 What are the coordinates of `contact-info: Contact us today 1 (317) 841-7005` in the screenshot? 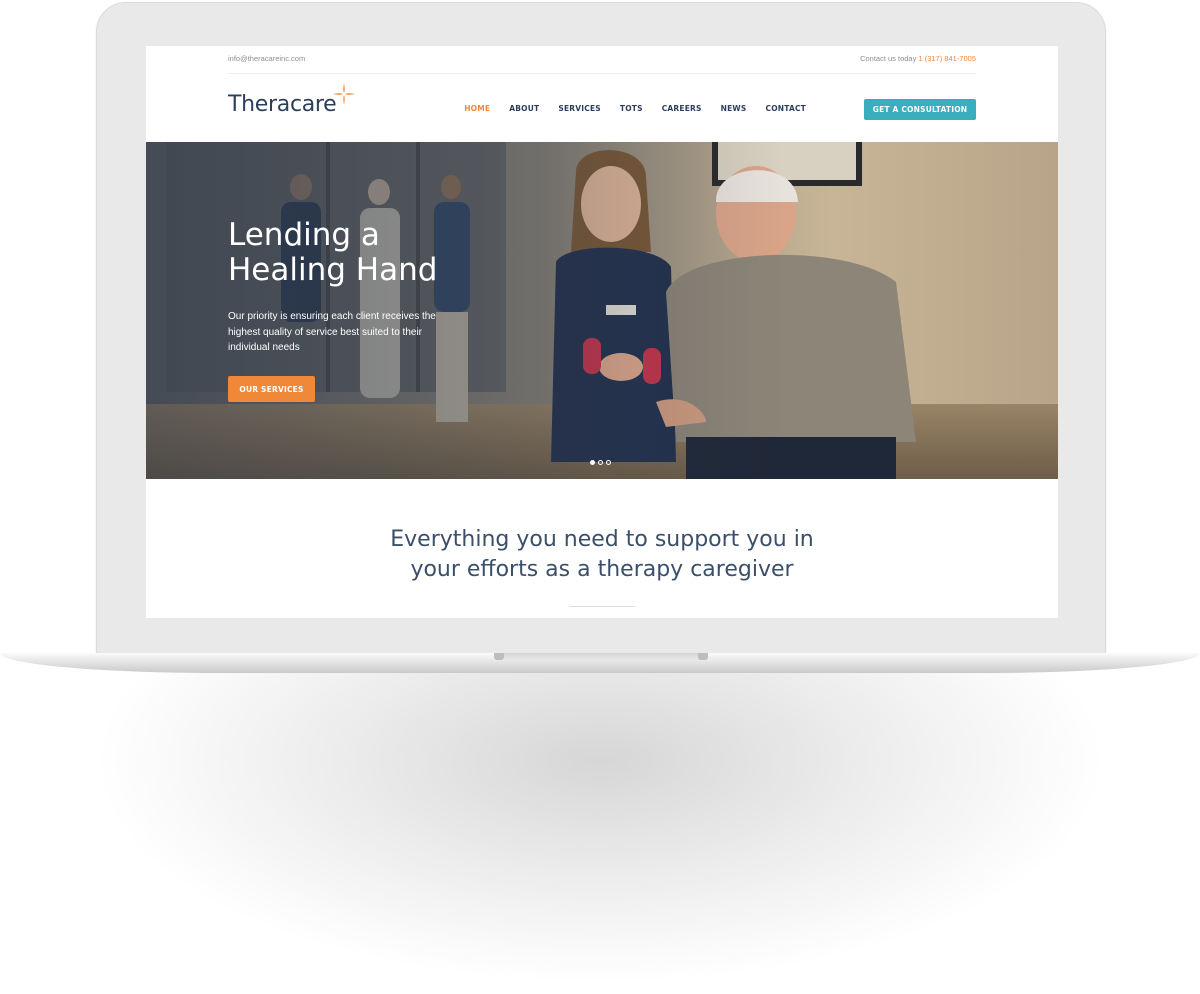 It's located at (918, 58).